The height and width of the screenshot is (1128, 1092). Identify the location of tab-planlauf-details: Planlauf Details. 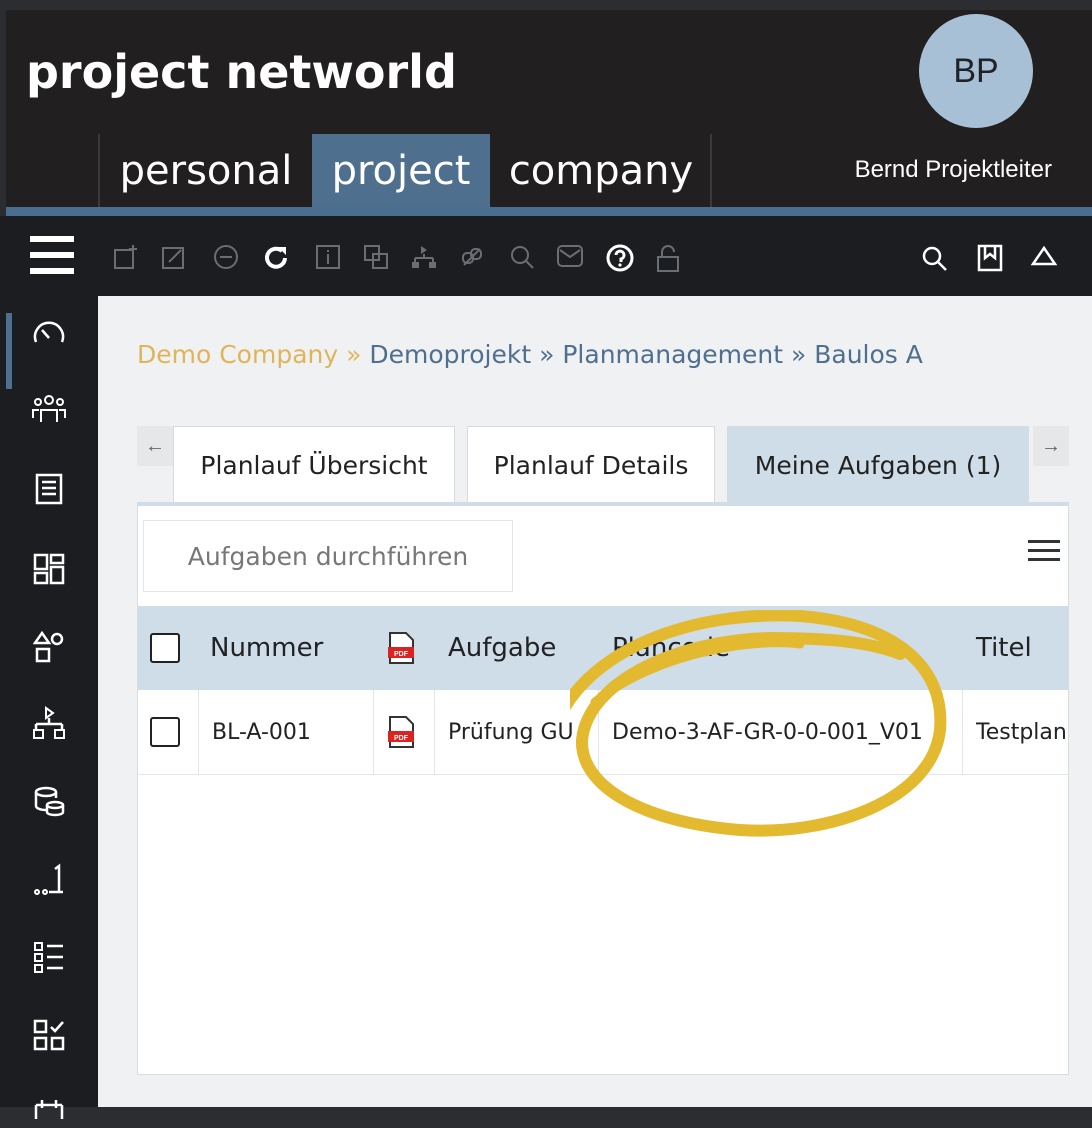
(591, 464).